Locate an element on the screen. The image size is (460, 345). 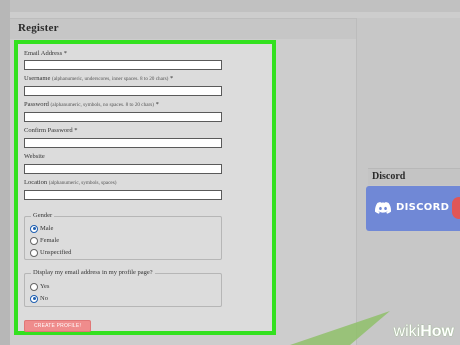
gender-option-unspecified-label: Unspecified is located at coordinates (56, 252).